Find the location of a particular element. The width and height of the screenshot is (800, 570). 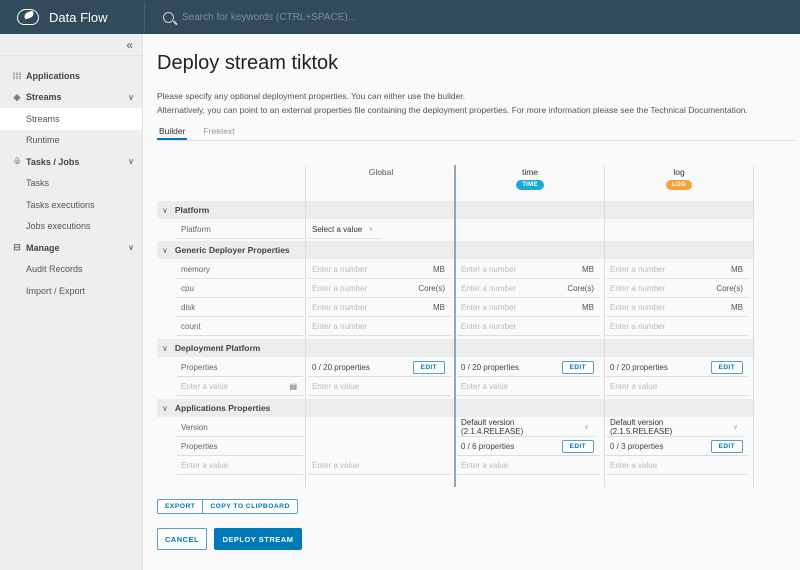

header-divider is located at coordinates (144, 17).